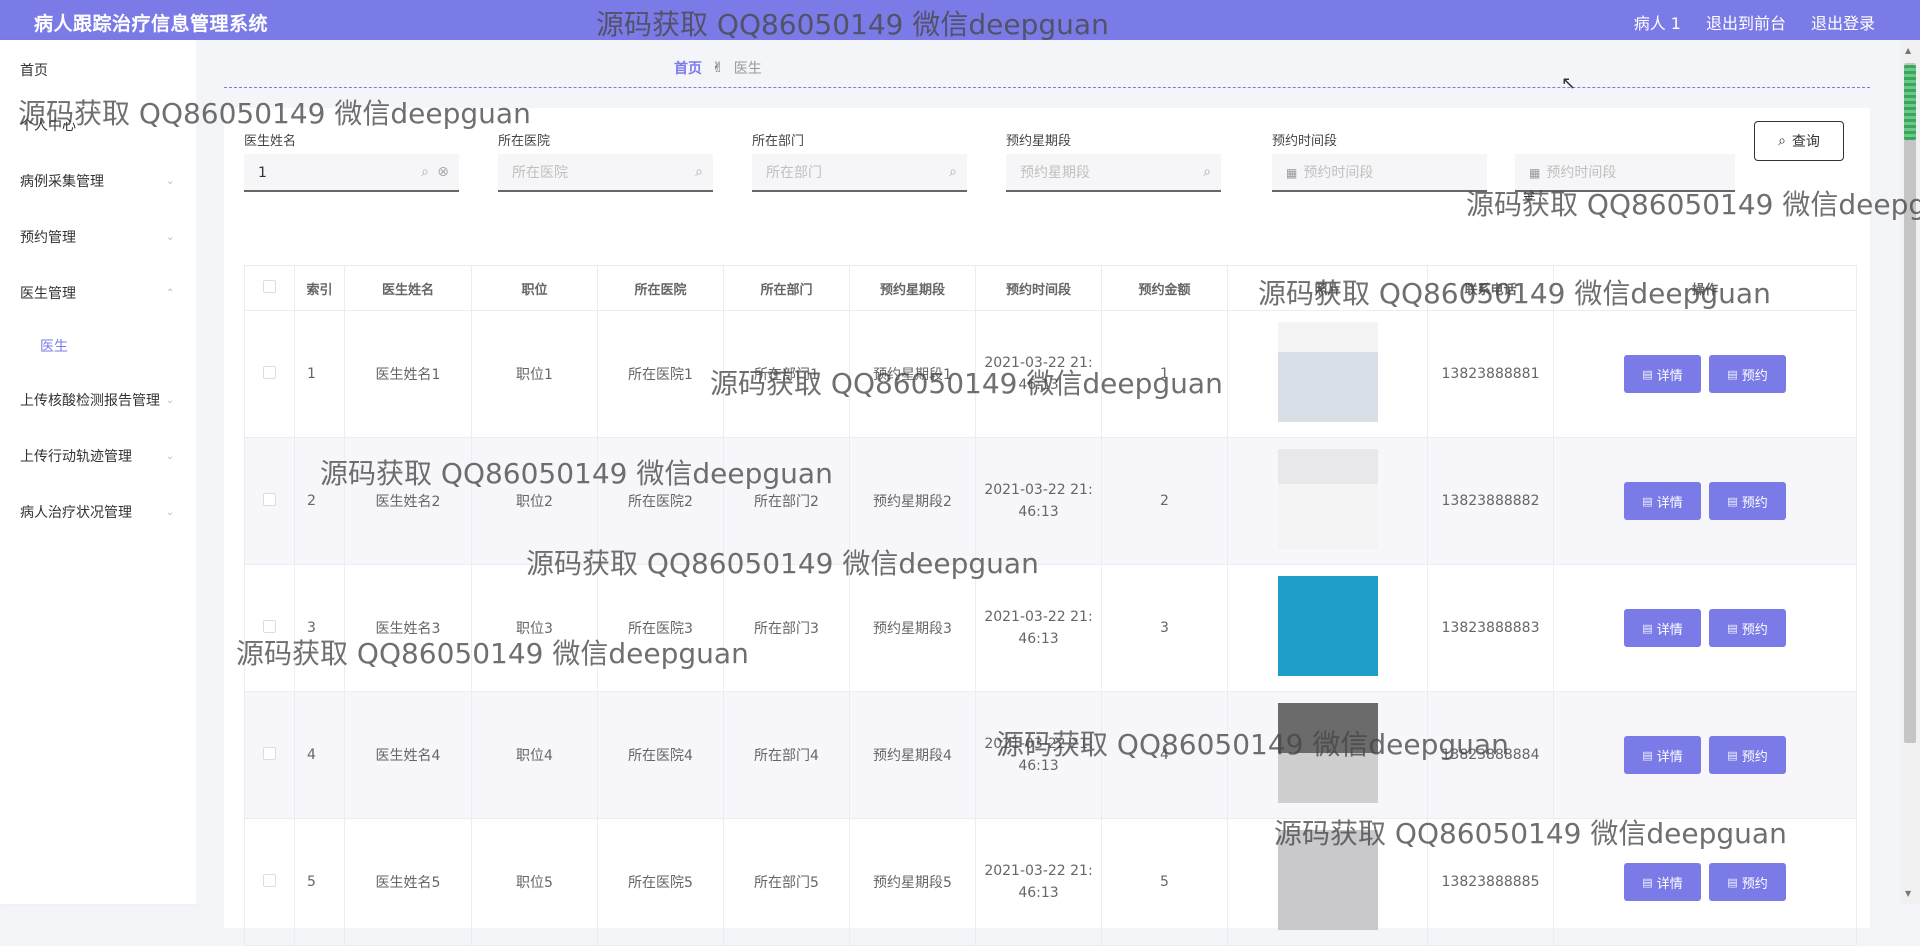 The height and width of the screenshot is (946, 1920). What do you see at coordinates (1164, 374) in the screenshot?
I see `cell-amount: 1` at bounding box center [1164, 374].